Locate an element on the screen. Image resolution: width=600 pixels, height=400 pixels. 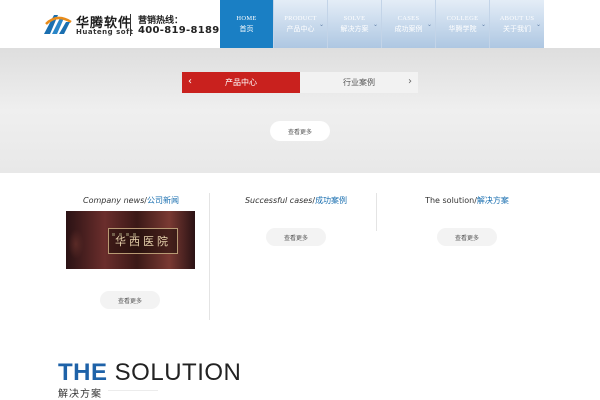
huateng-logo-icon is located at coordinates (57, 24).